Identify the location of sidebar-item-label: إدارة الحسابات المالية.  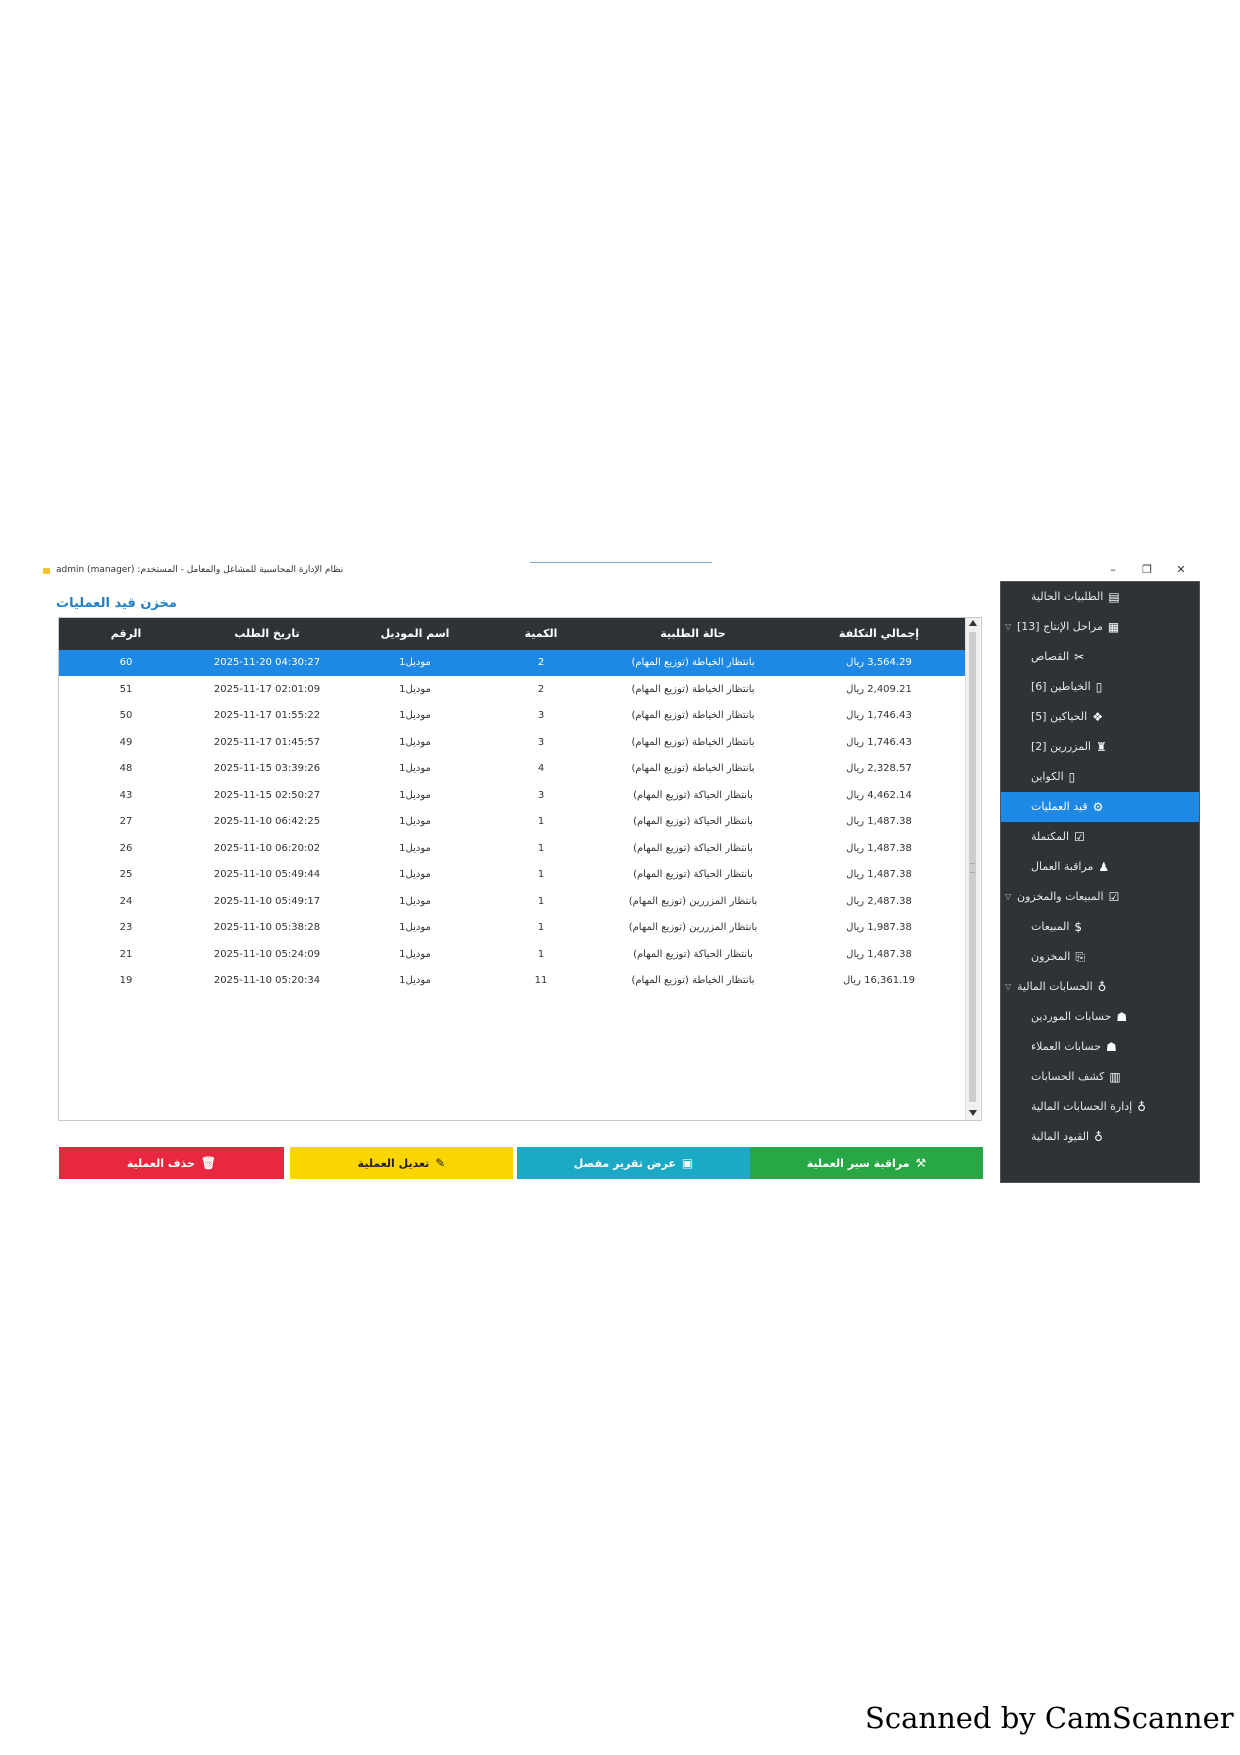
(1082, 1106).